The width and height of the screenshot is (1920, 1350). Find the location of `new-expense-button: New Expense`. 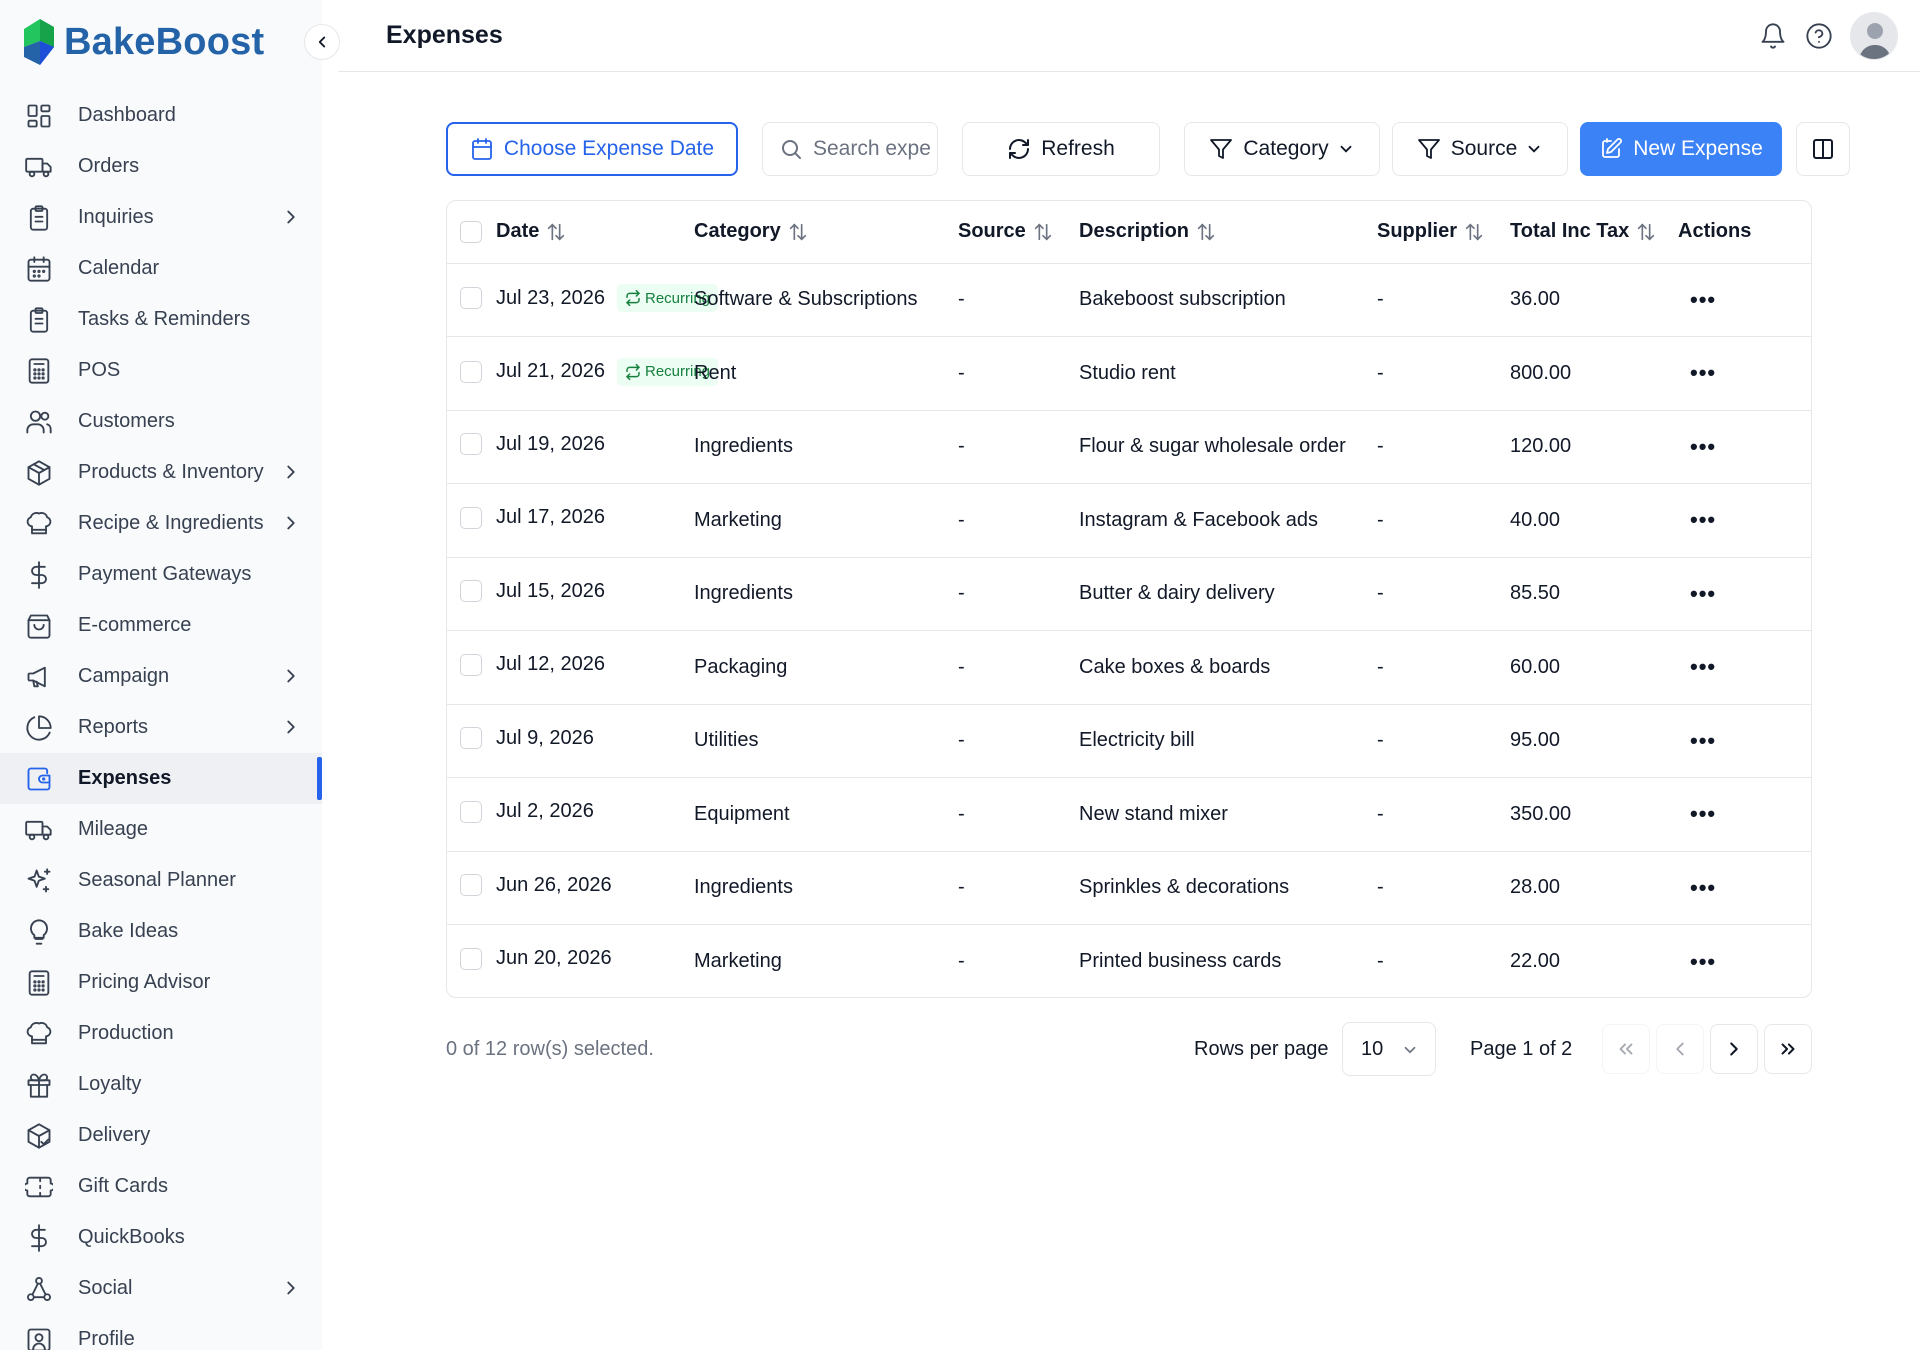

new-expense-button: New Expense is located at coordinates (1681, 149).